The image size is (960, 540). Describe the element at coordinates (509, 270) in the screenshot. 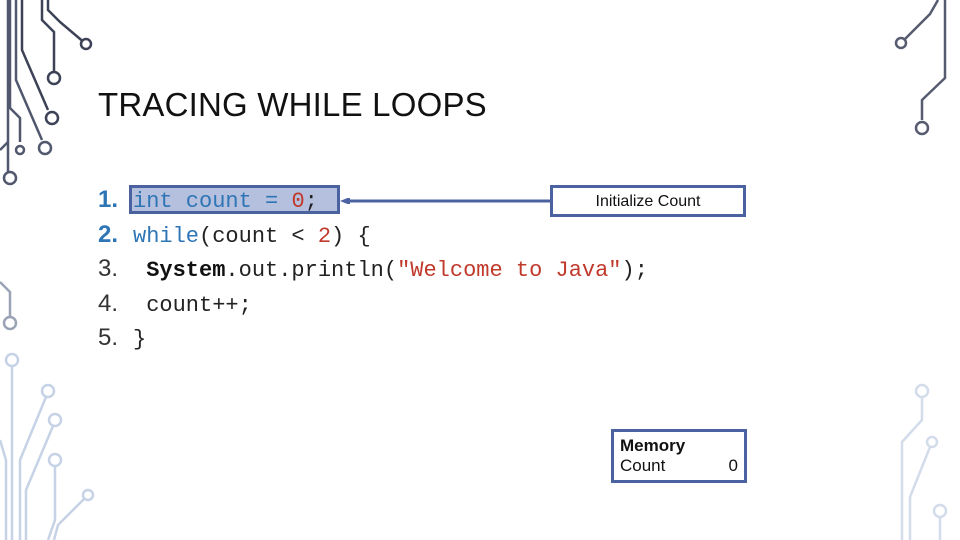

I see `code-token: "Welcome to Java"` at that location.